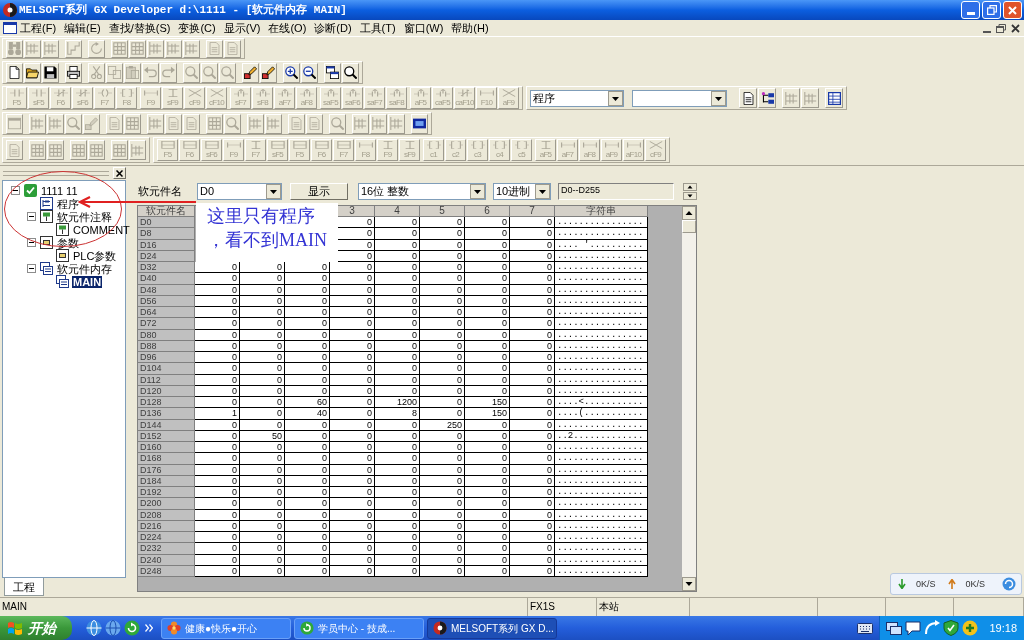 This screenshot has width=1024, height=640. What do you see at coordinates (84, 268) in the screenshot?
I see `tree-item: 软元件内存` at bounding box center [84, 268].